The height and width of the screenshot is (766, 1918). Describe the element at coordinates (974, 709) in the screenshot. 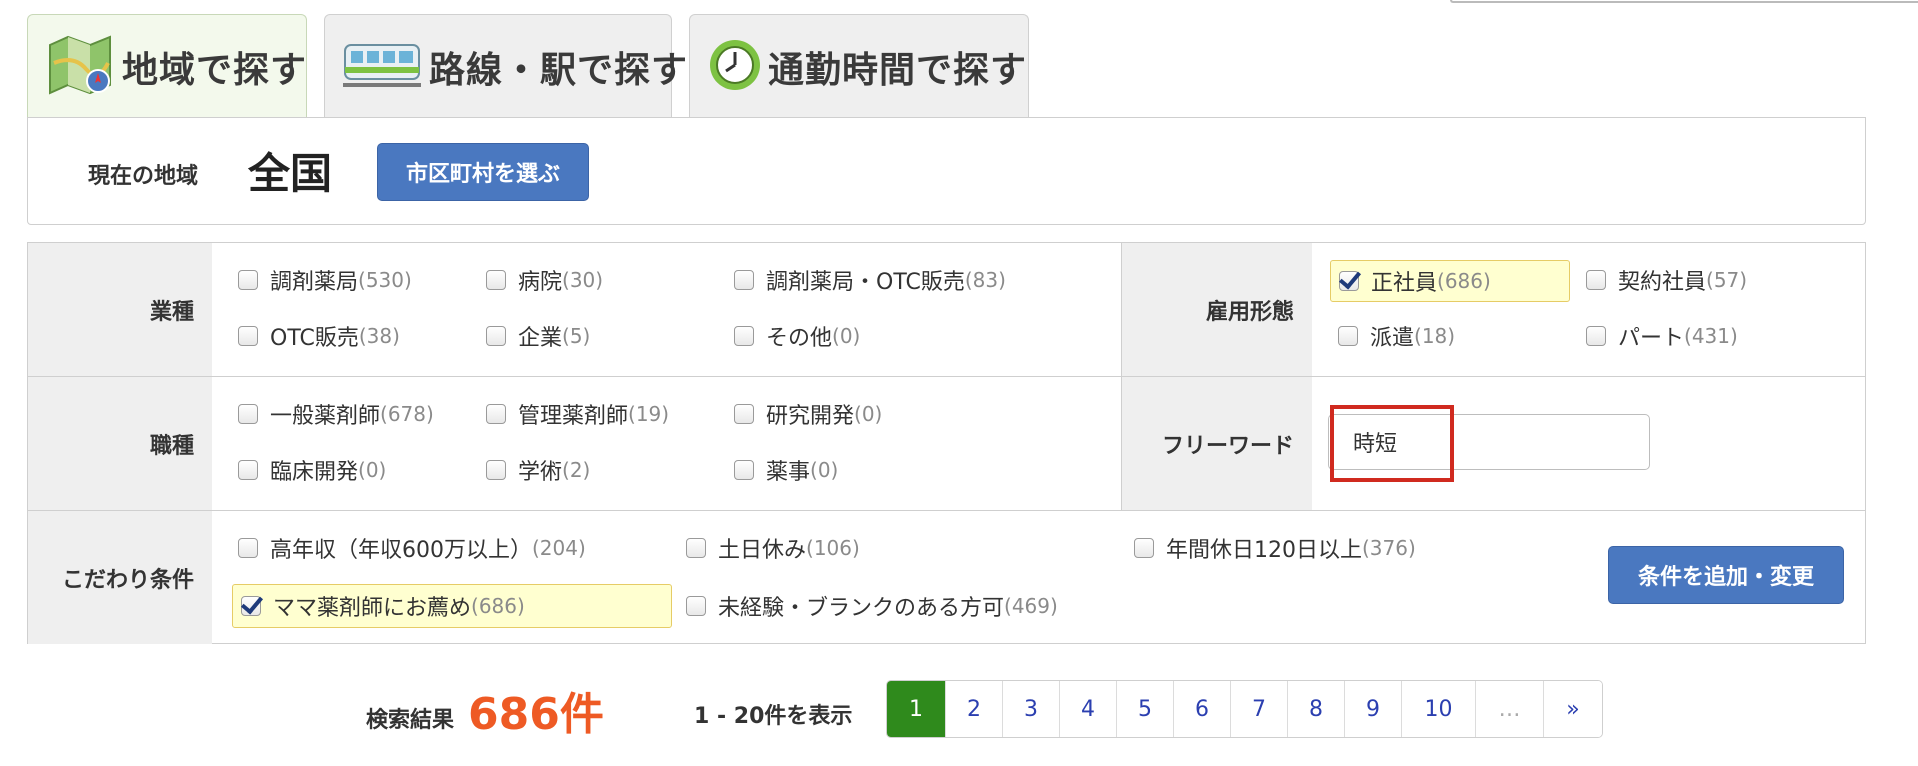

I see `page-2: 2` at that location.